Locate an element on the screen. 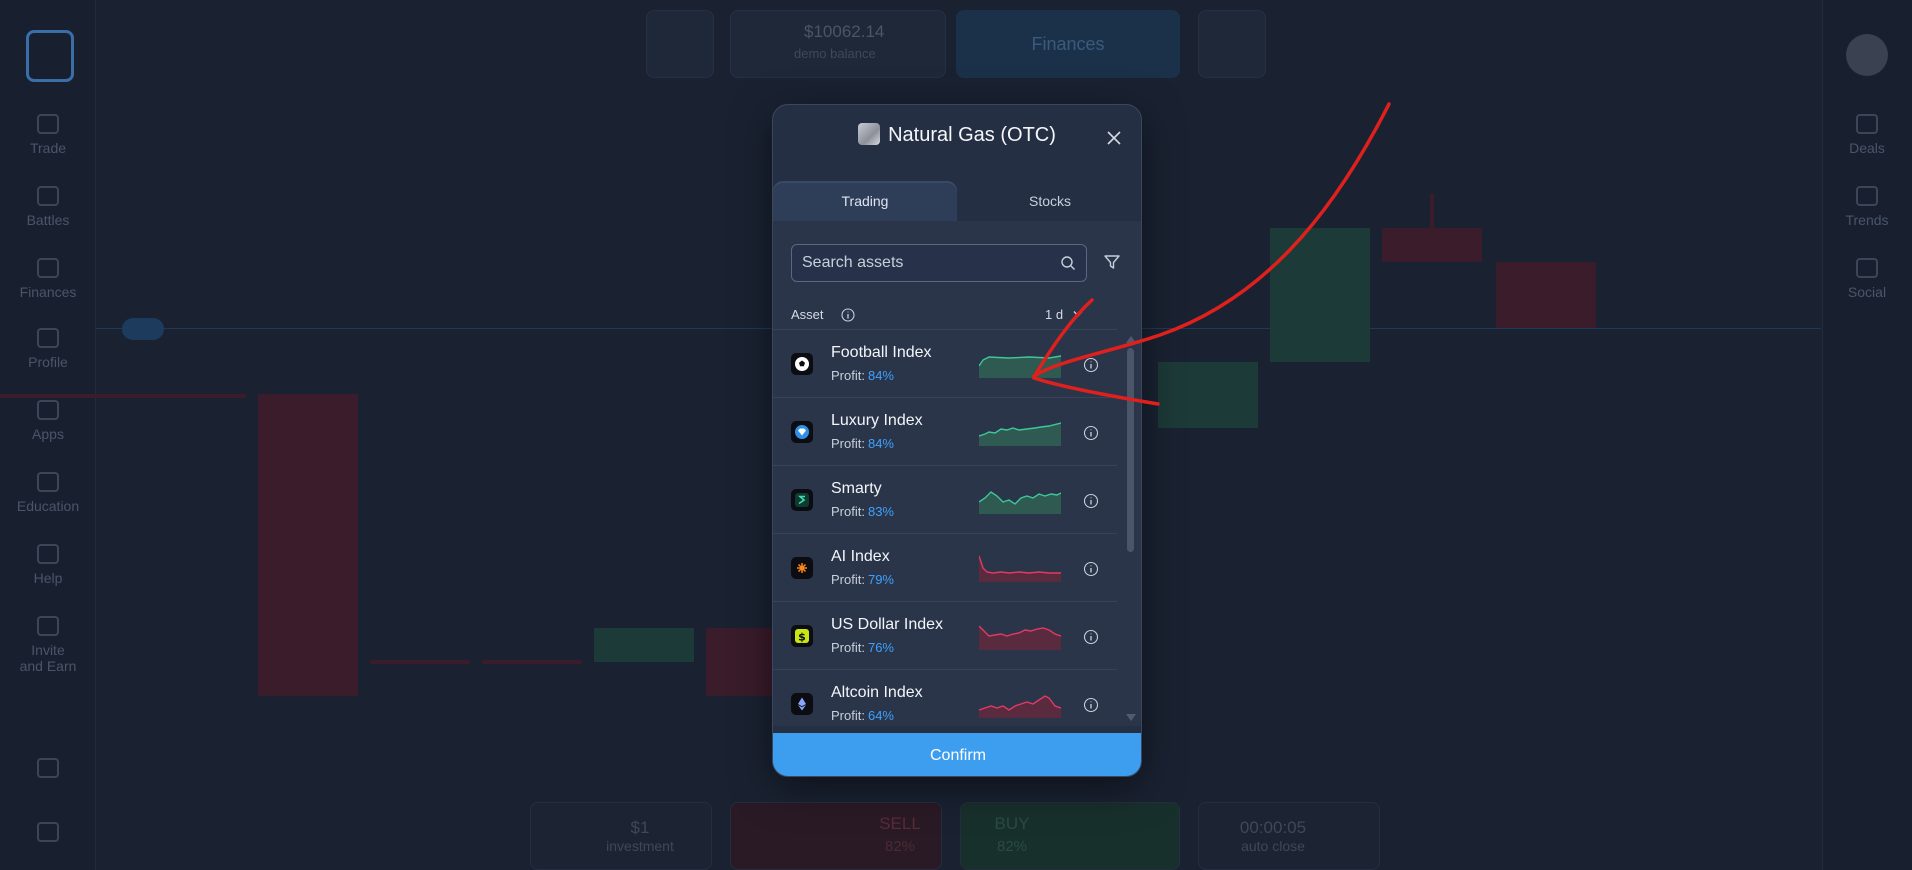  balance-box is located at coordinates (838, 44).